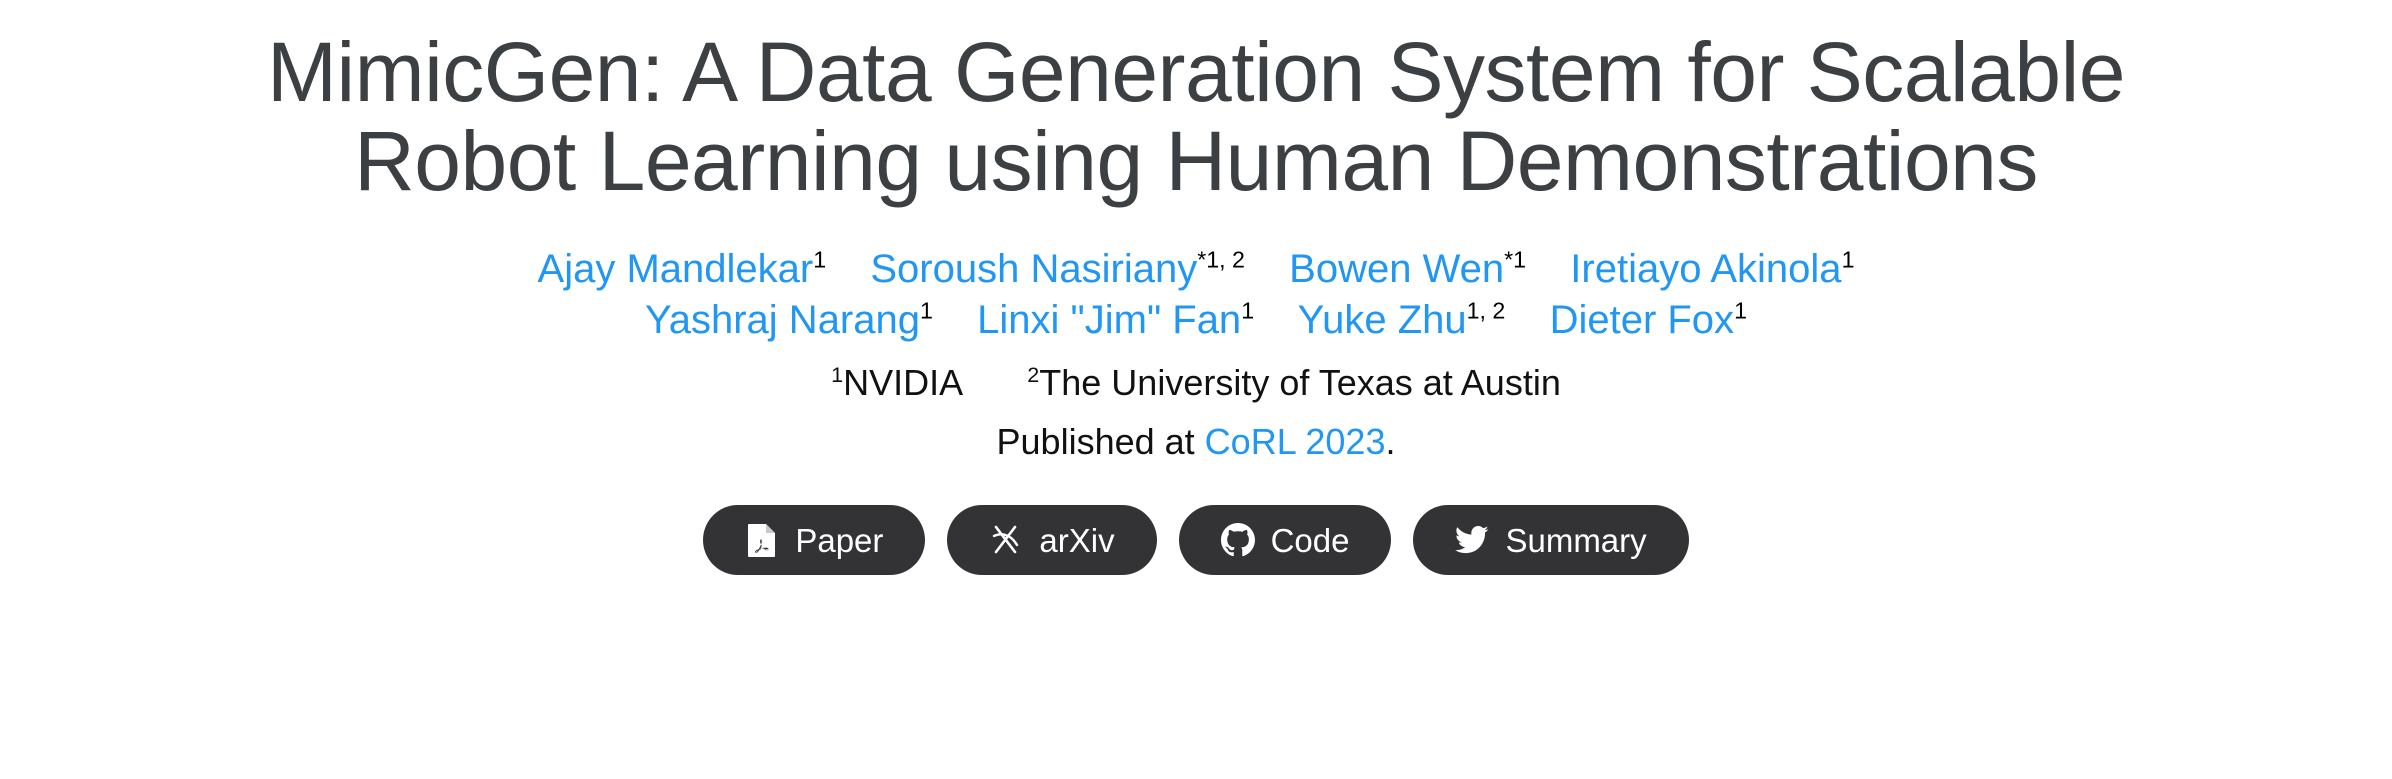 Image resolution: width=2392 pixels, height=779 pixels. Describe the element at coordinates (902, 383) in the screenshot. I see `affiliation-name-nvidia: NVIDIA` at that location.